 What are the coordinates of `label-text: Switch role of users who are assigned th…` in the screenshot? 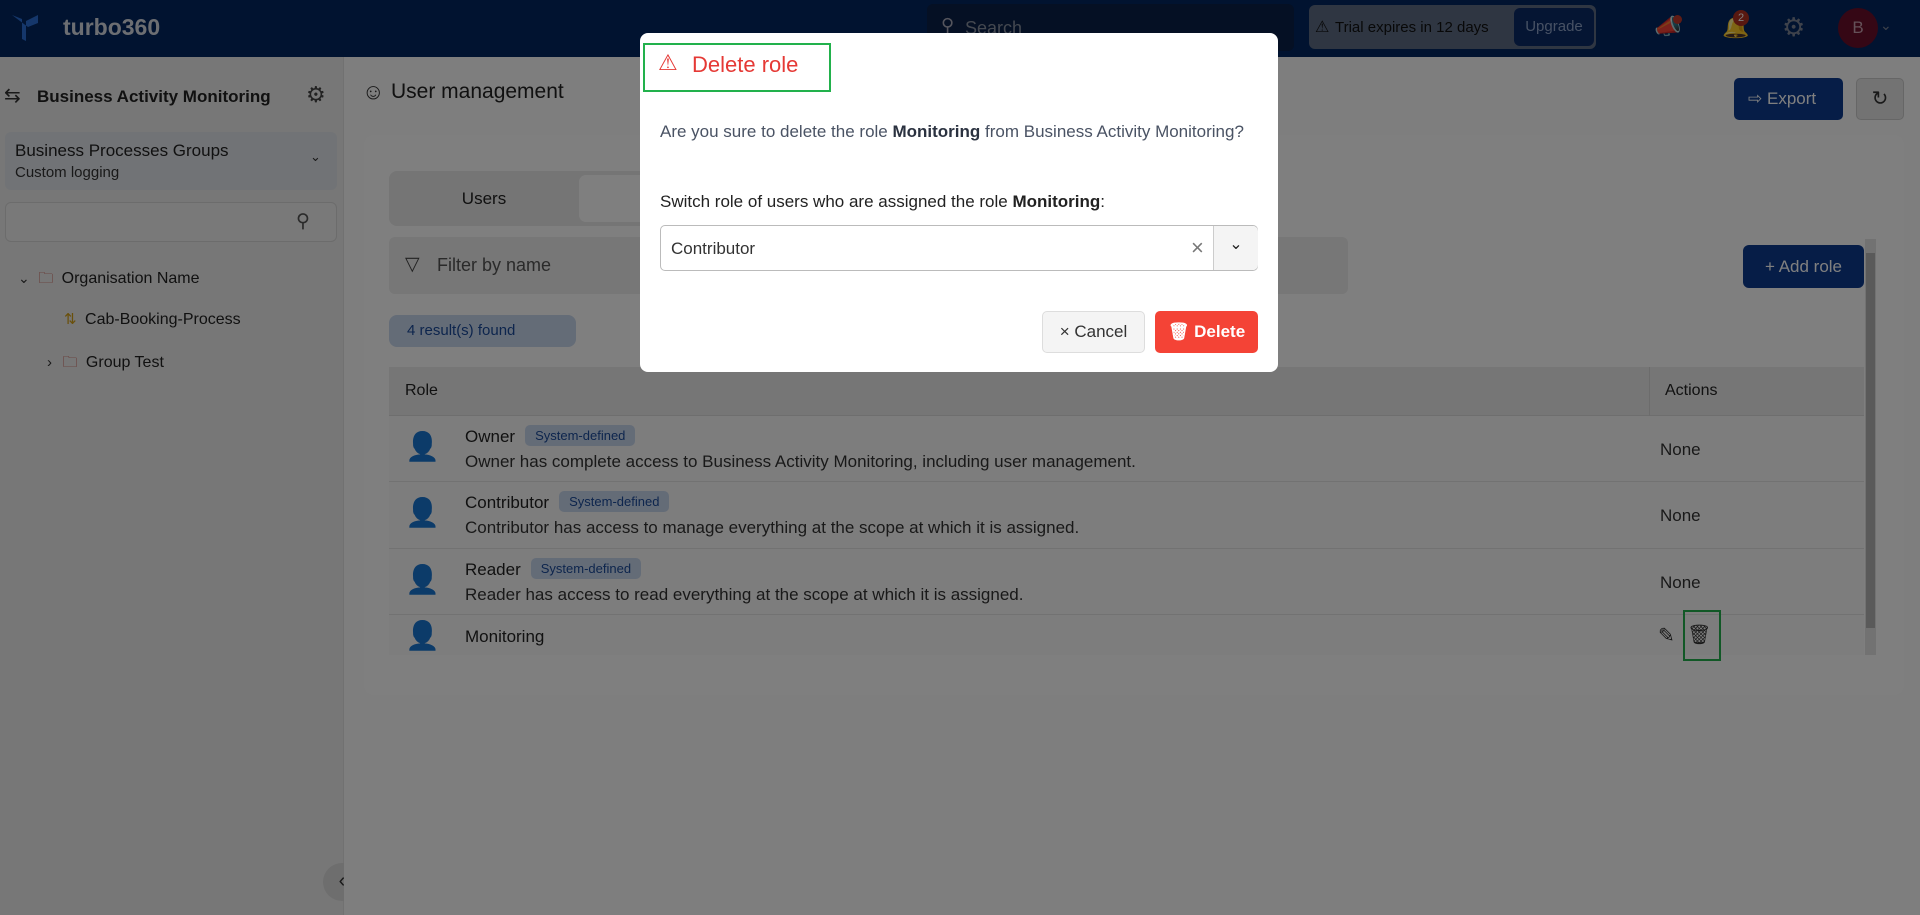 It's located at (836, 201).